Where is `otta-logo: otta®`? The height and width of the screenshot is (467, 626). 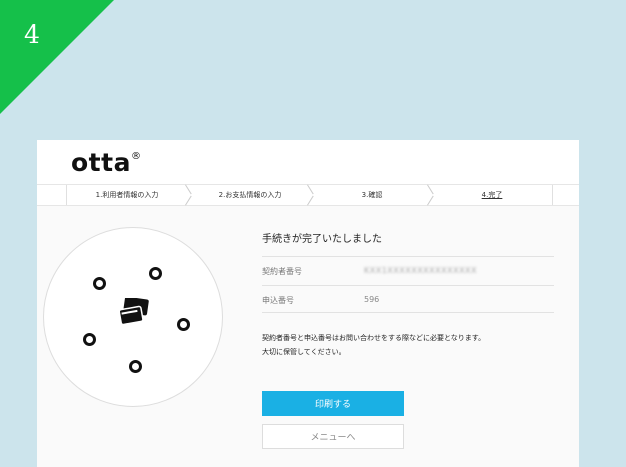 otta-logo: otta® is located at coordinates (106, 162).